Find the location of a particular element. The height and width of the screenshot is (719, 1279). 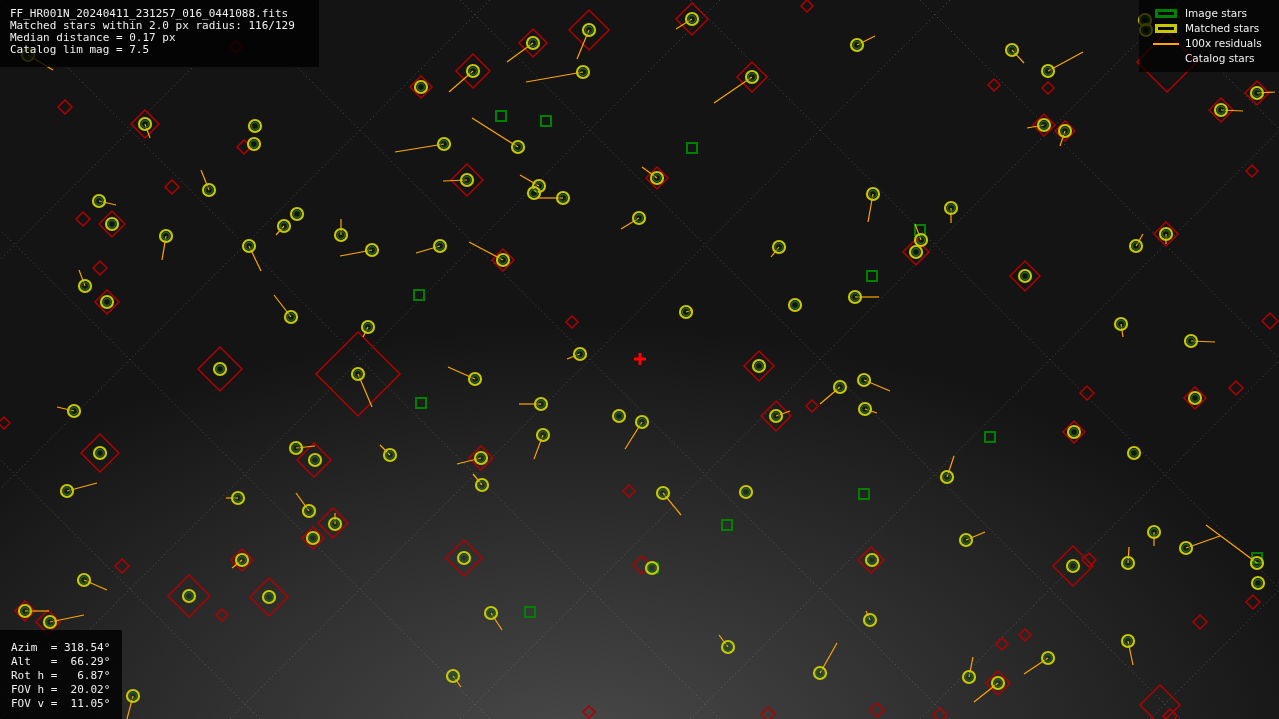

legend-label: Catalog stars is located at coordinates (1220, 58).